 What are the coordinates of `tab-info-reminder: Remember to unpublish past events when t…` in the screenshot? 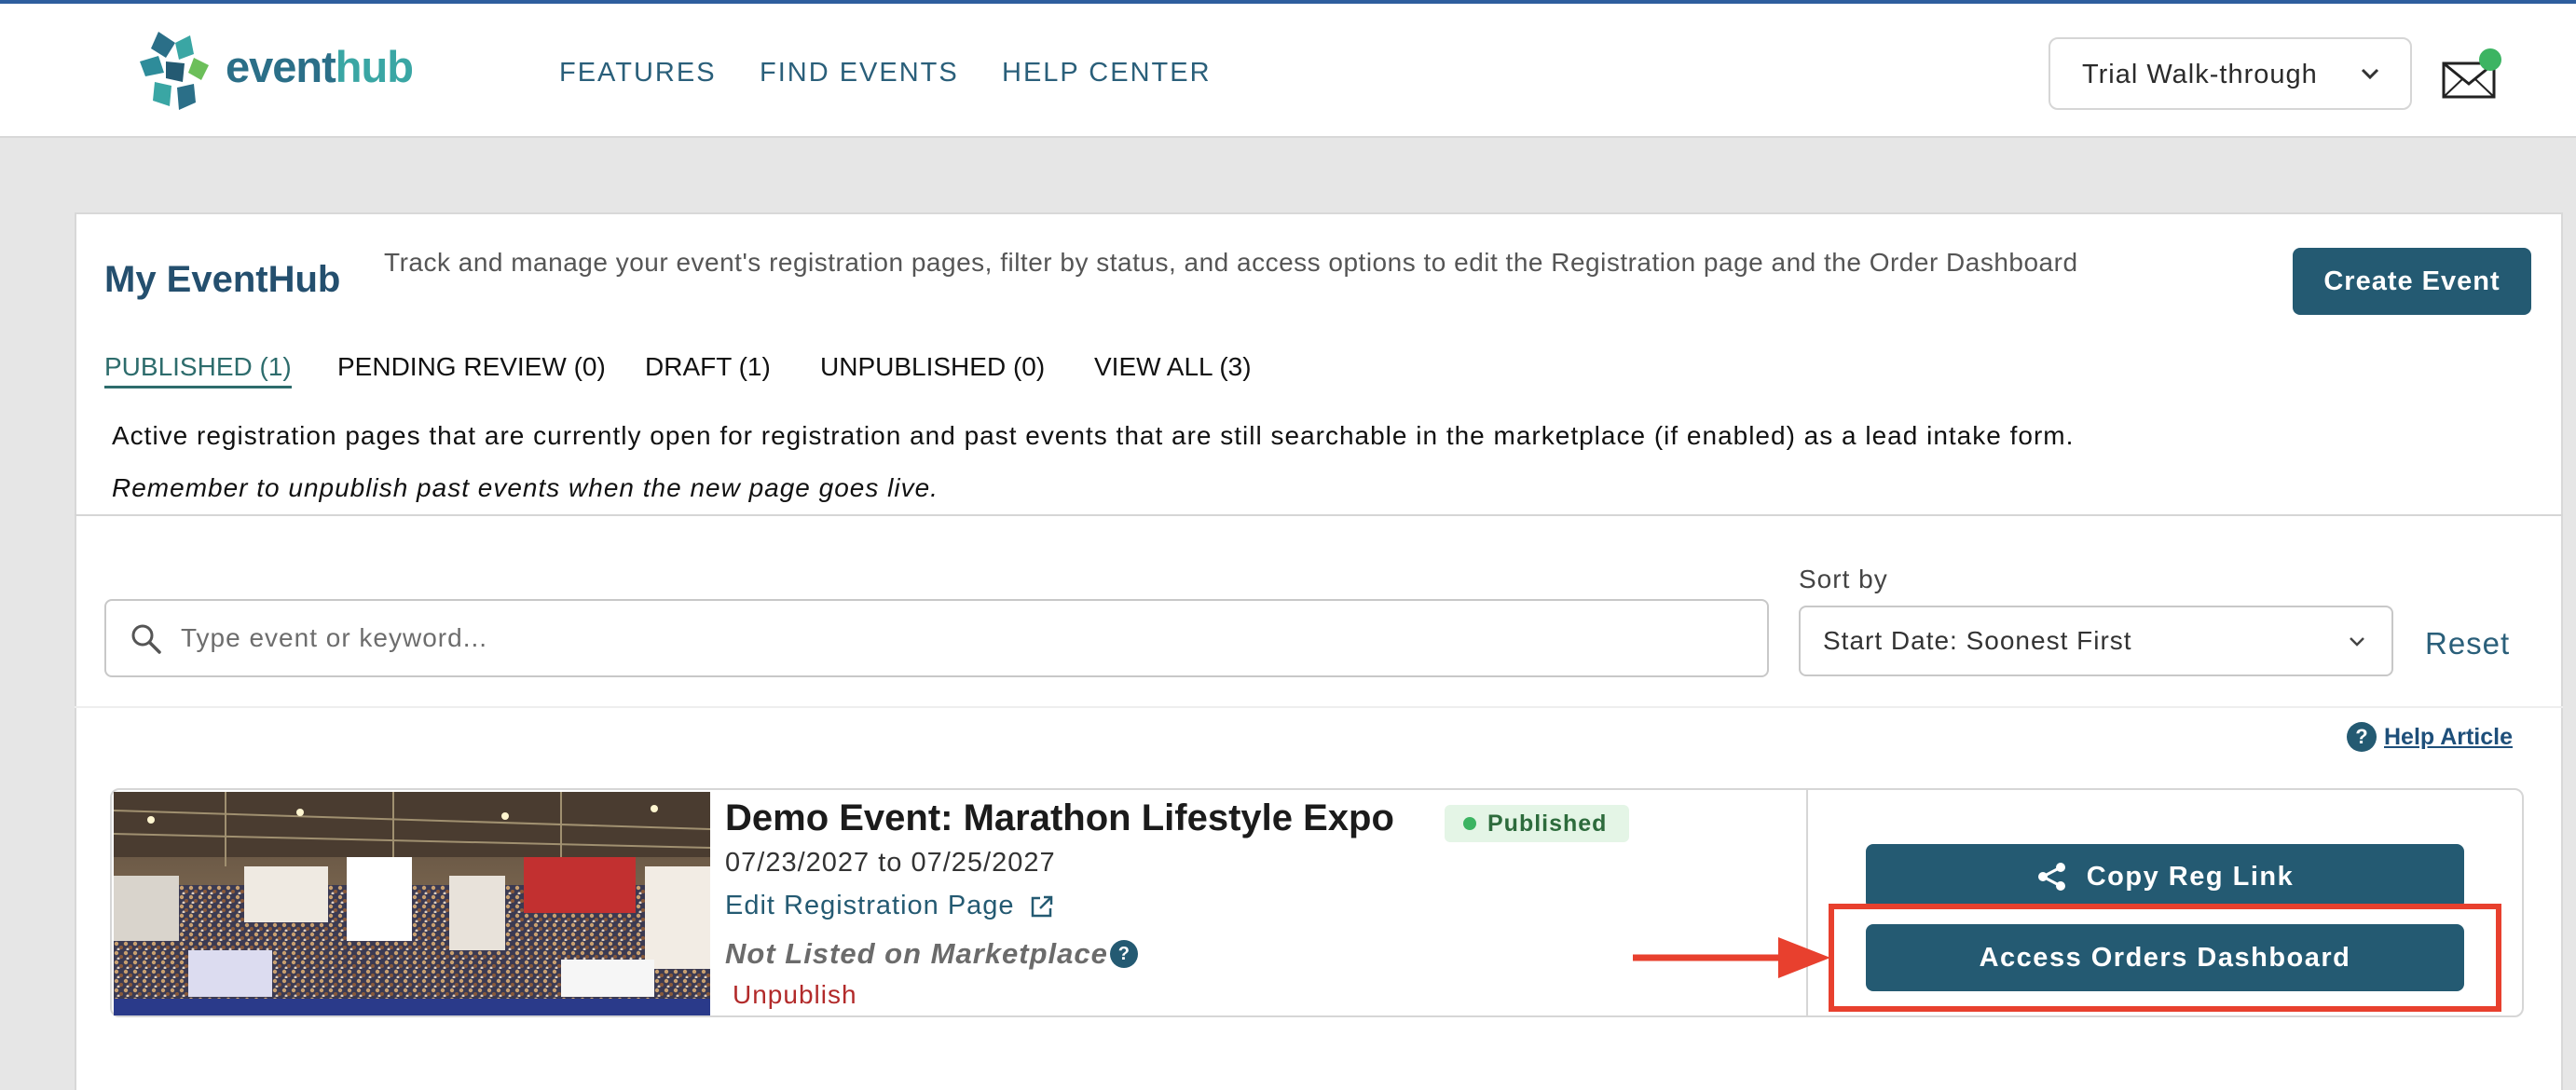 It's located at (525, 488).